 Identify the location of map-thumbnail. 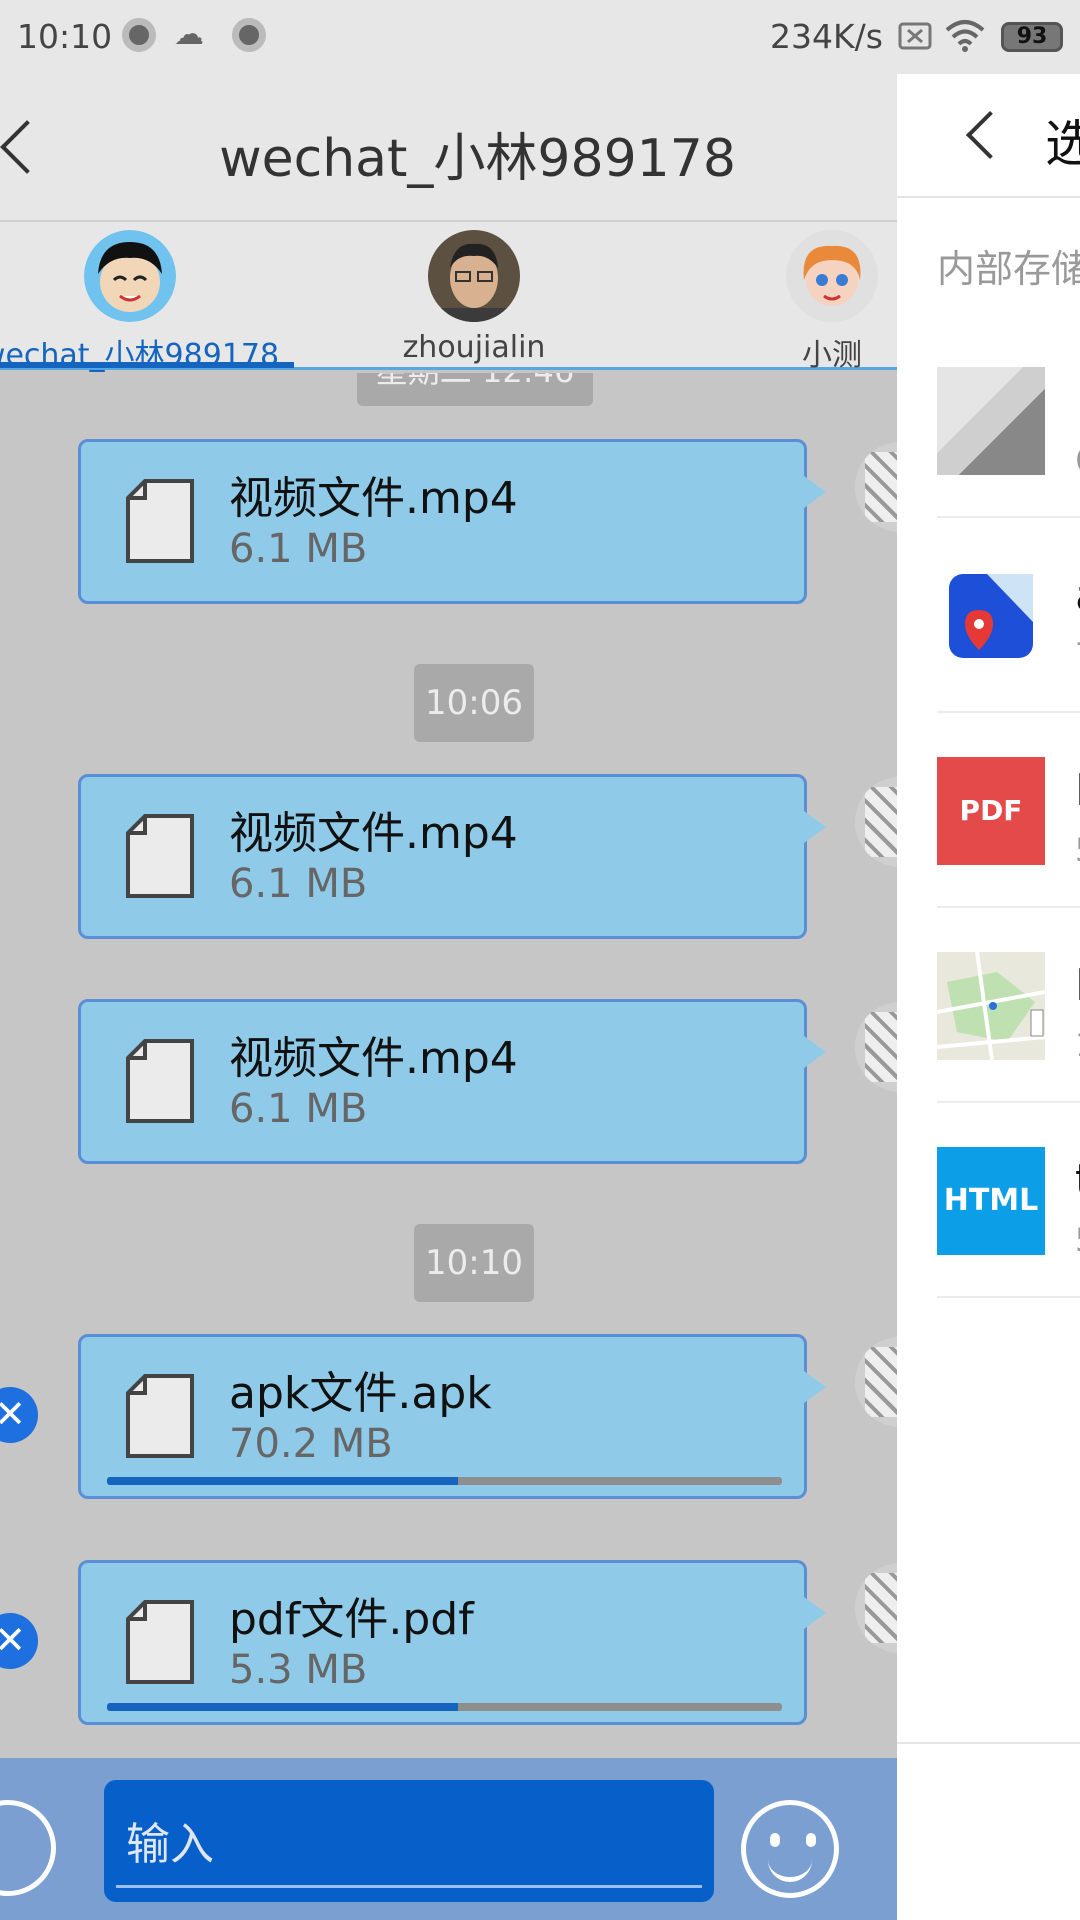
(991, 1006).